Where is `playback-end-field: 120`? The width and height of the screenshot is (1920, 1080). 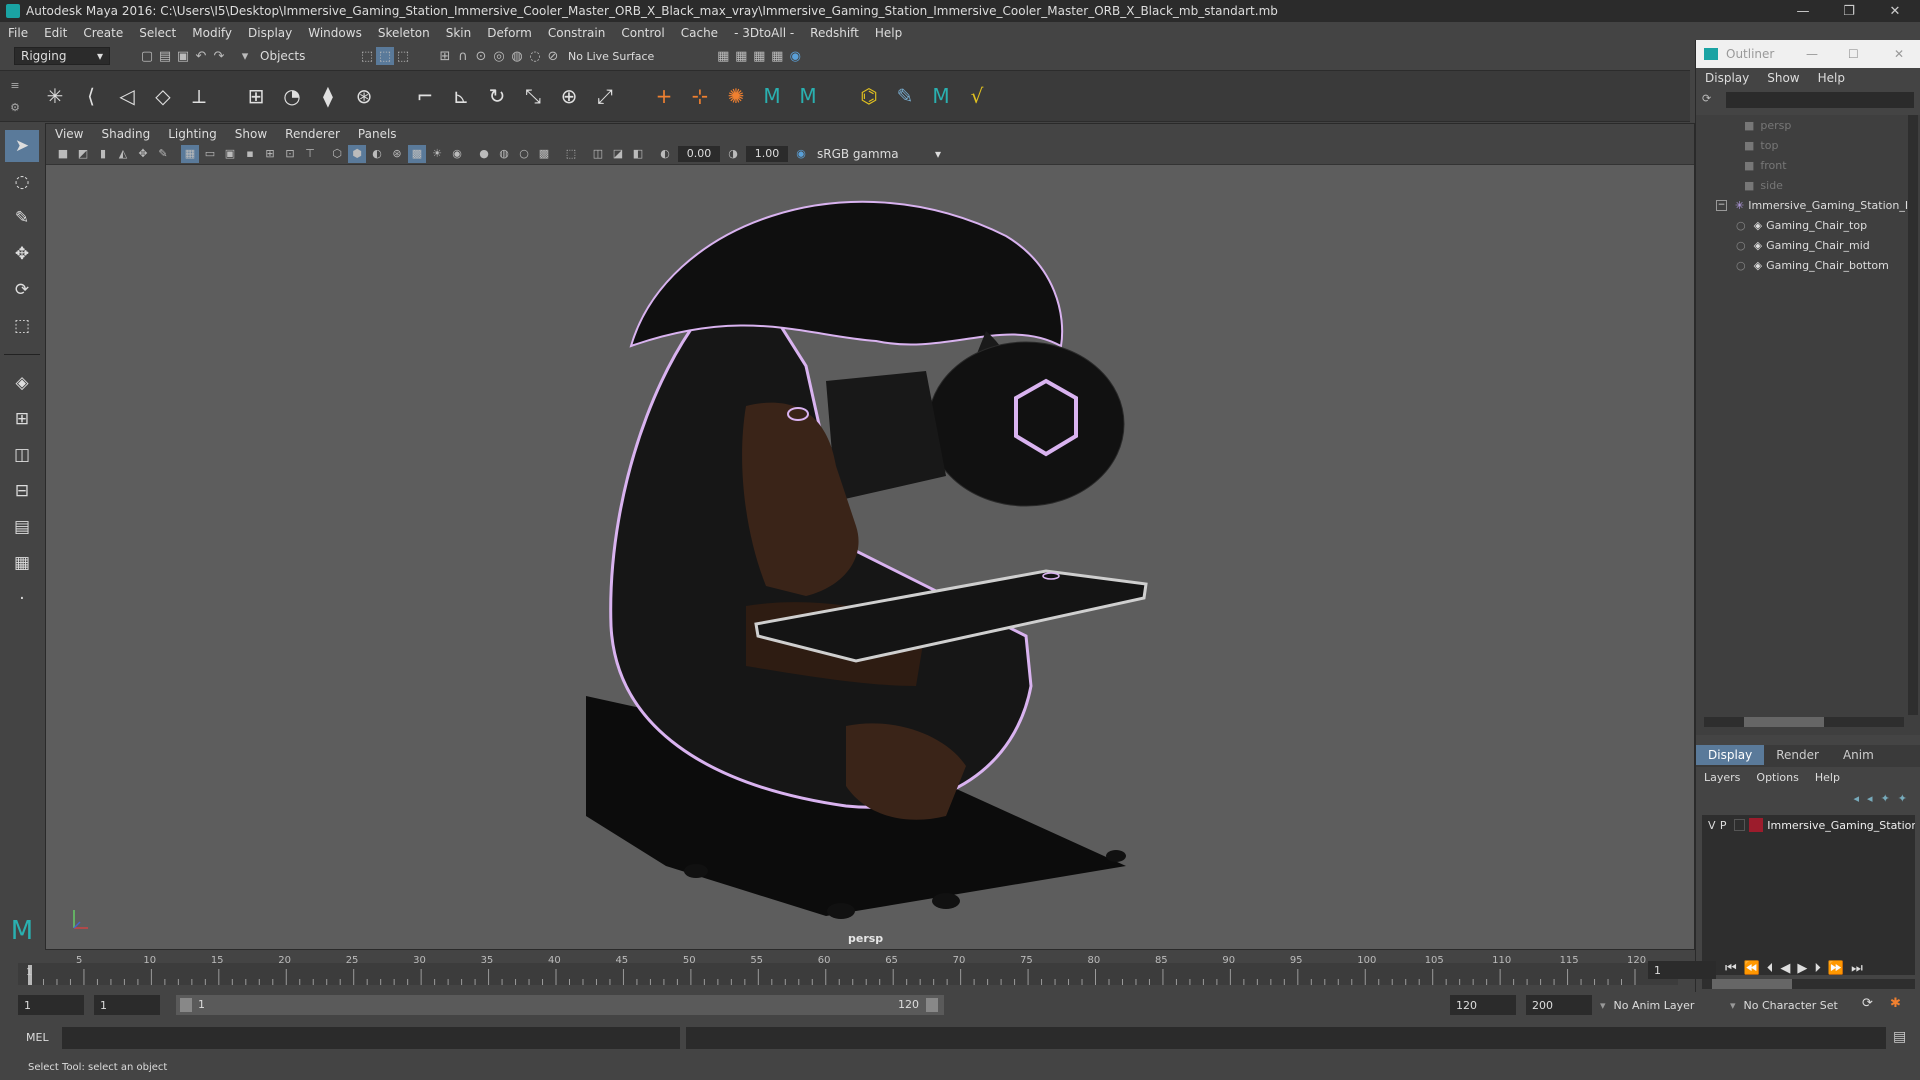 playback-end-field: 120 is located at coordinates (1483, 1005).